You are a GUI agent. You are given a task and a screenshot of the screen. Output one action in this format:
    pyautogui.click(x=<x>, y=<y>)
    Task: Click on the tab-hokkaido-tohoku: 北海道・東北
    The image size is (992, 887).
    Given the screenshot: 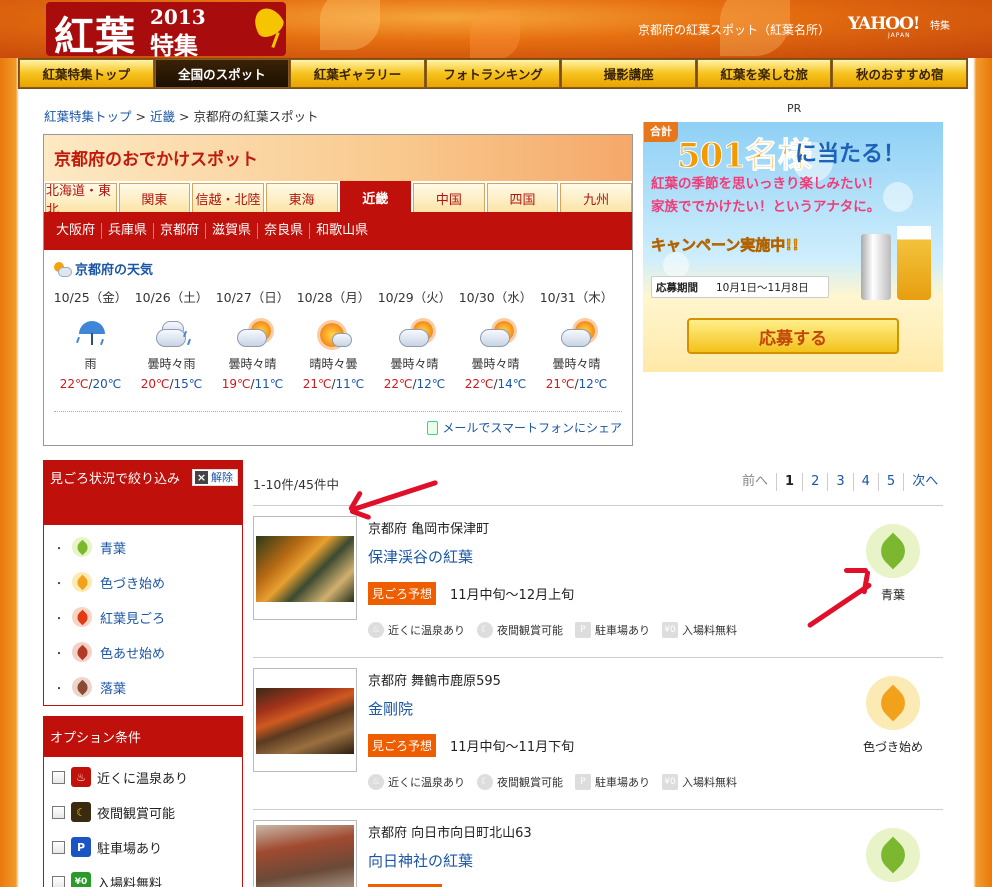 What is the action you would take?
    pyautogui.click(x=81, y=200)
    